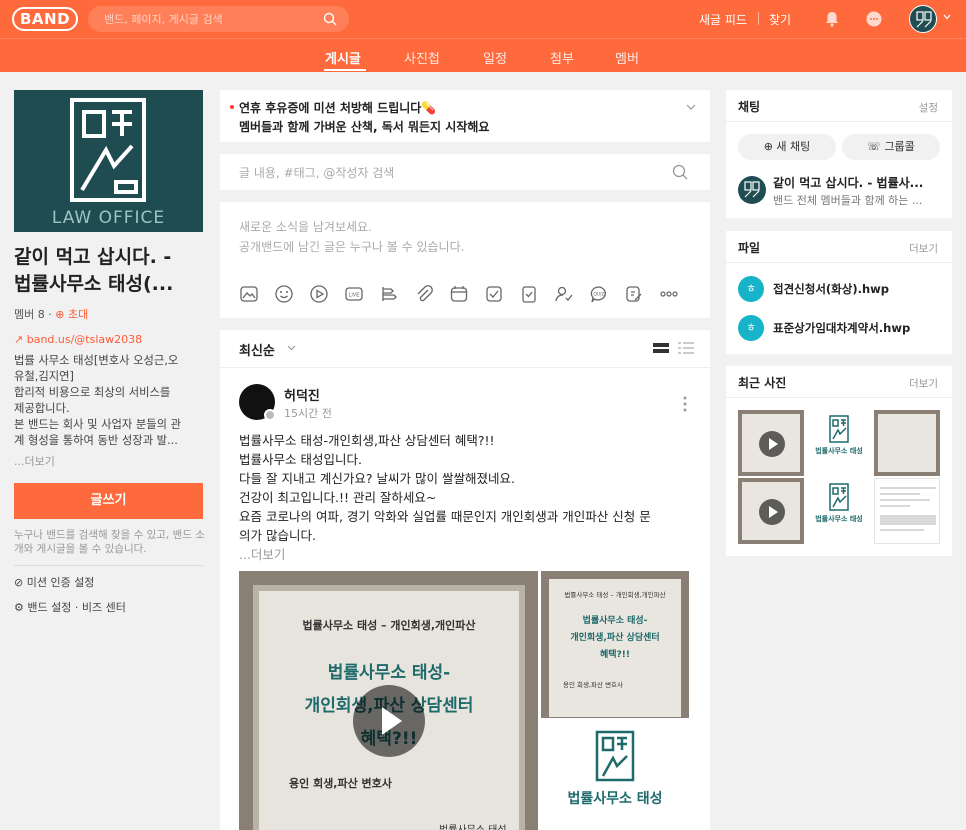 This screenshot has width=966, height=830. What do you see at coordinates (354, 294) in the screenshot?
I see `live-icon: LIVE` at bounding box center [354, 294].